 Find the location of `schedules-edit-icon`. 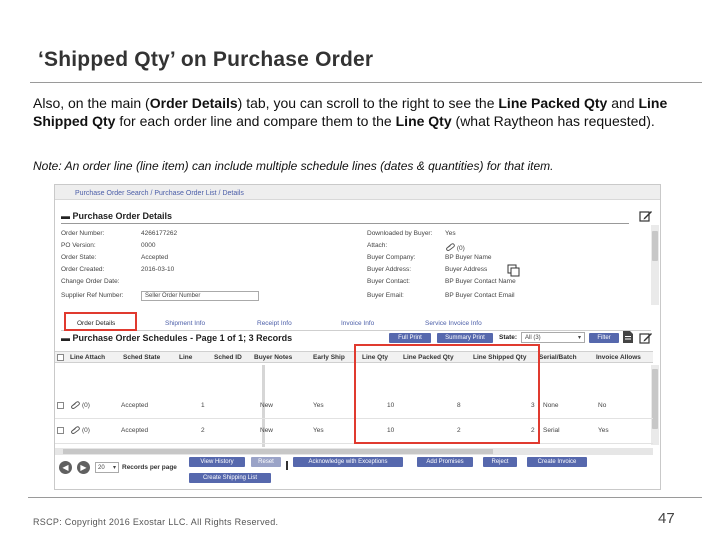

schedules-edit-icon is located at coordinates (646, 337).